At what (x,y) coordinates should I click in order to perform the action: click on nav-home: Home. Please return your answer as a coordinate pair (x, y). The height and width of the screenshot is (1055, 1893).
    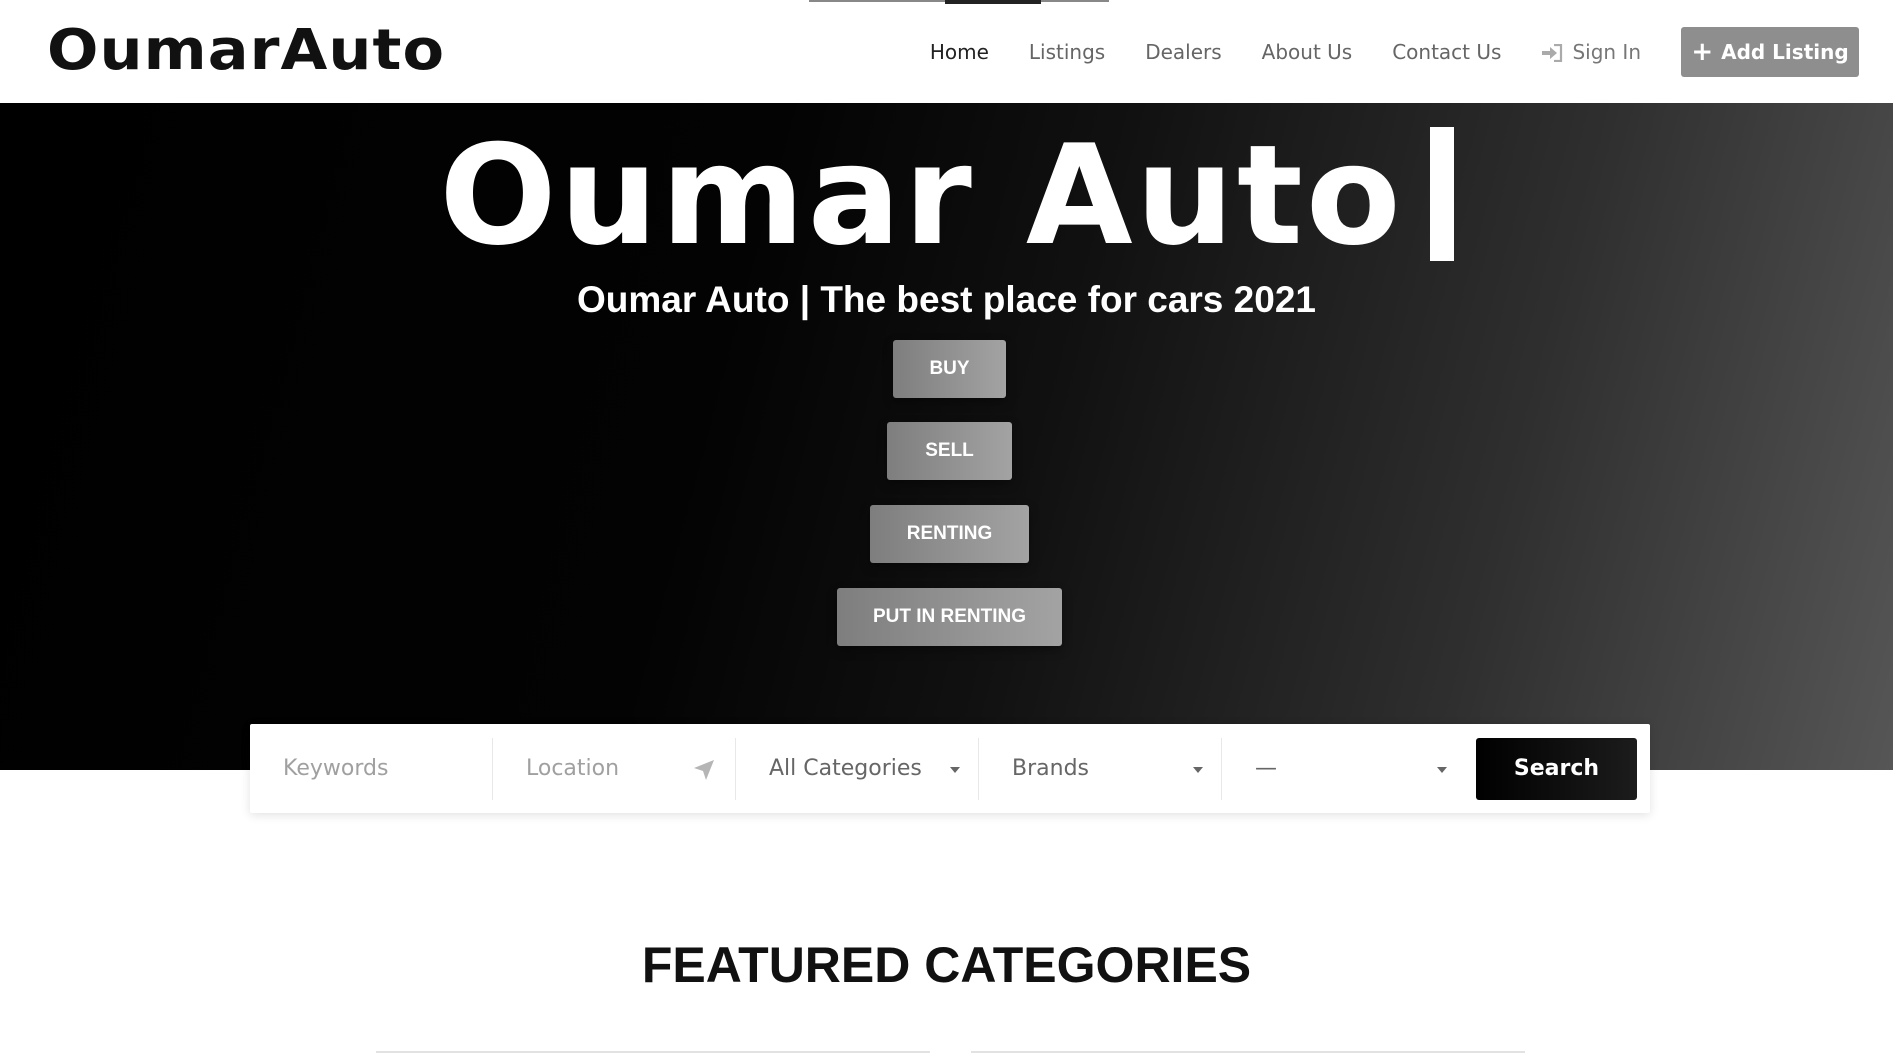
    Looking at the image, I should click on (959, 52).